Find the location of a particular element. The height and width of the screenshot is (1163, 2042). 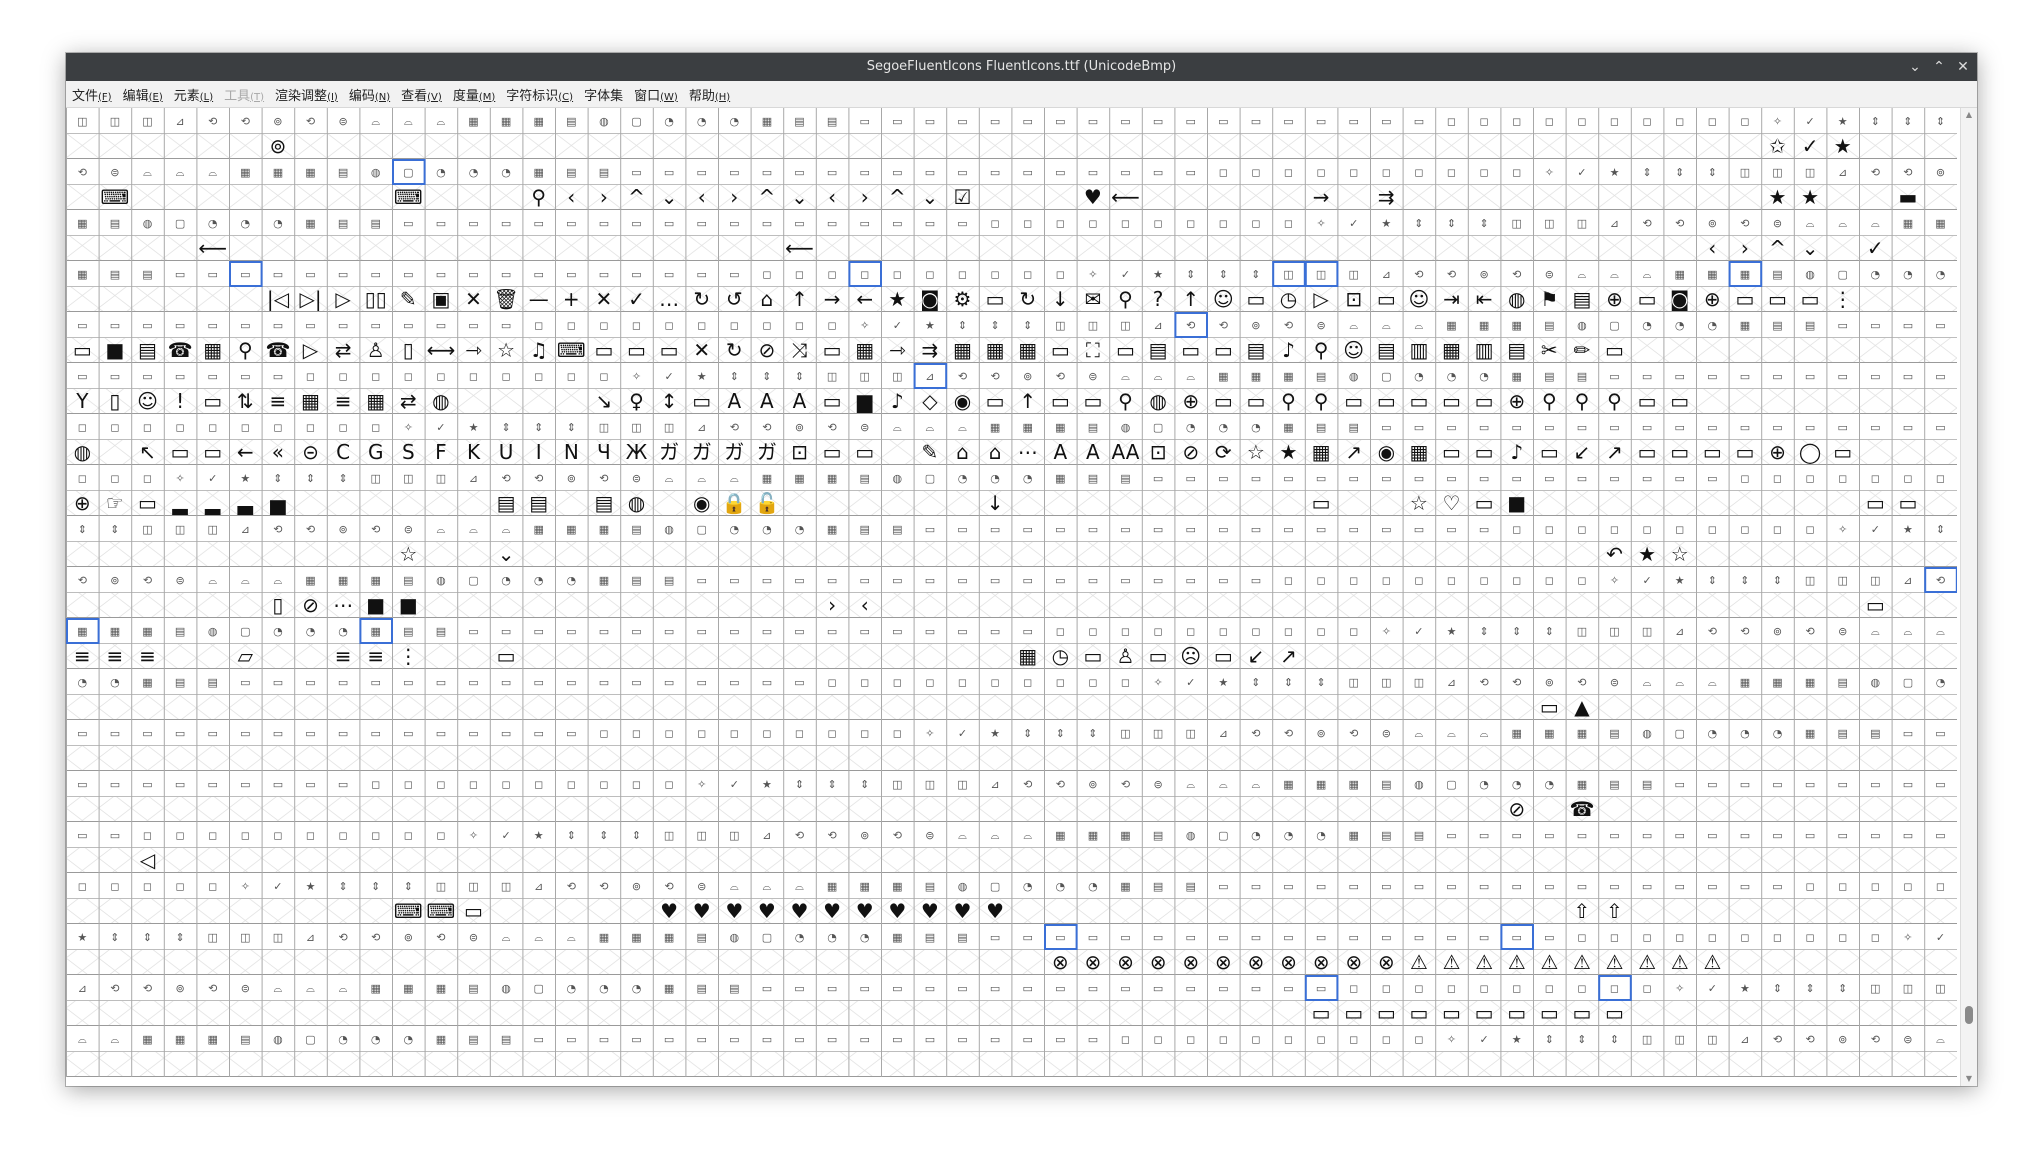

glyph-icon: ‹ is located at coordinates (1712, 248).